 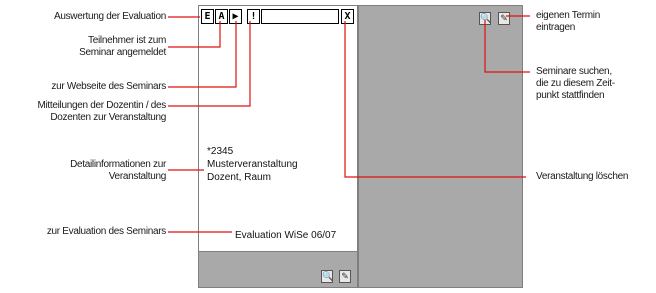 What do you see at coordinates (582, 176) in the screenshot?
I see `label-delete: Veranstaltung löschen` at bounding box center [582, 176].